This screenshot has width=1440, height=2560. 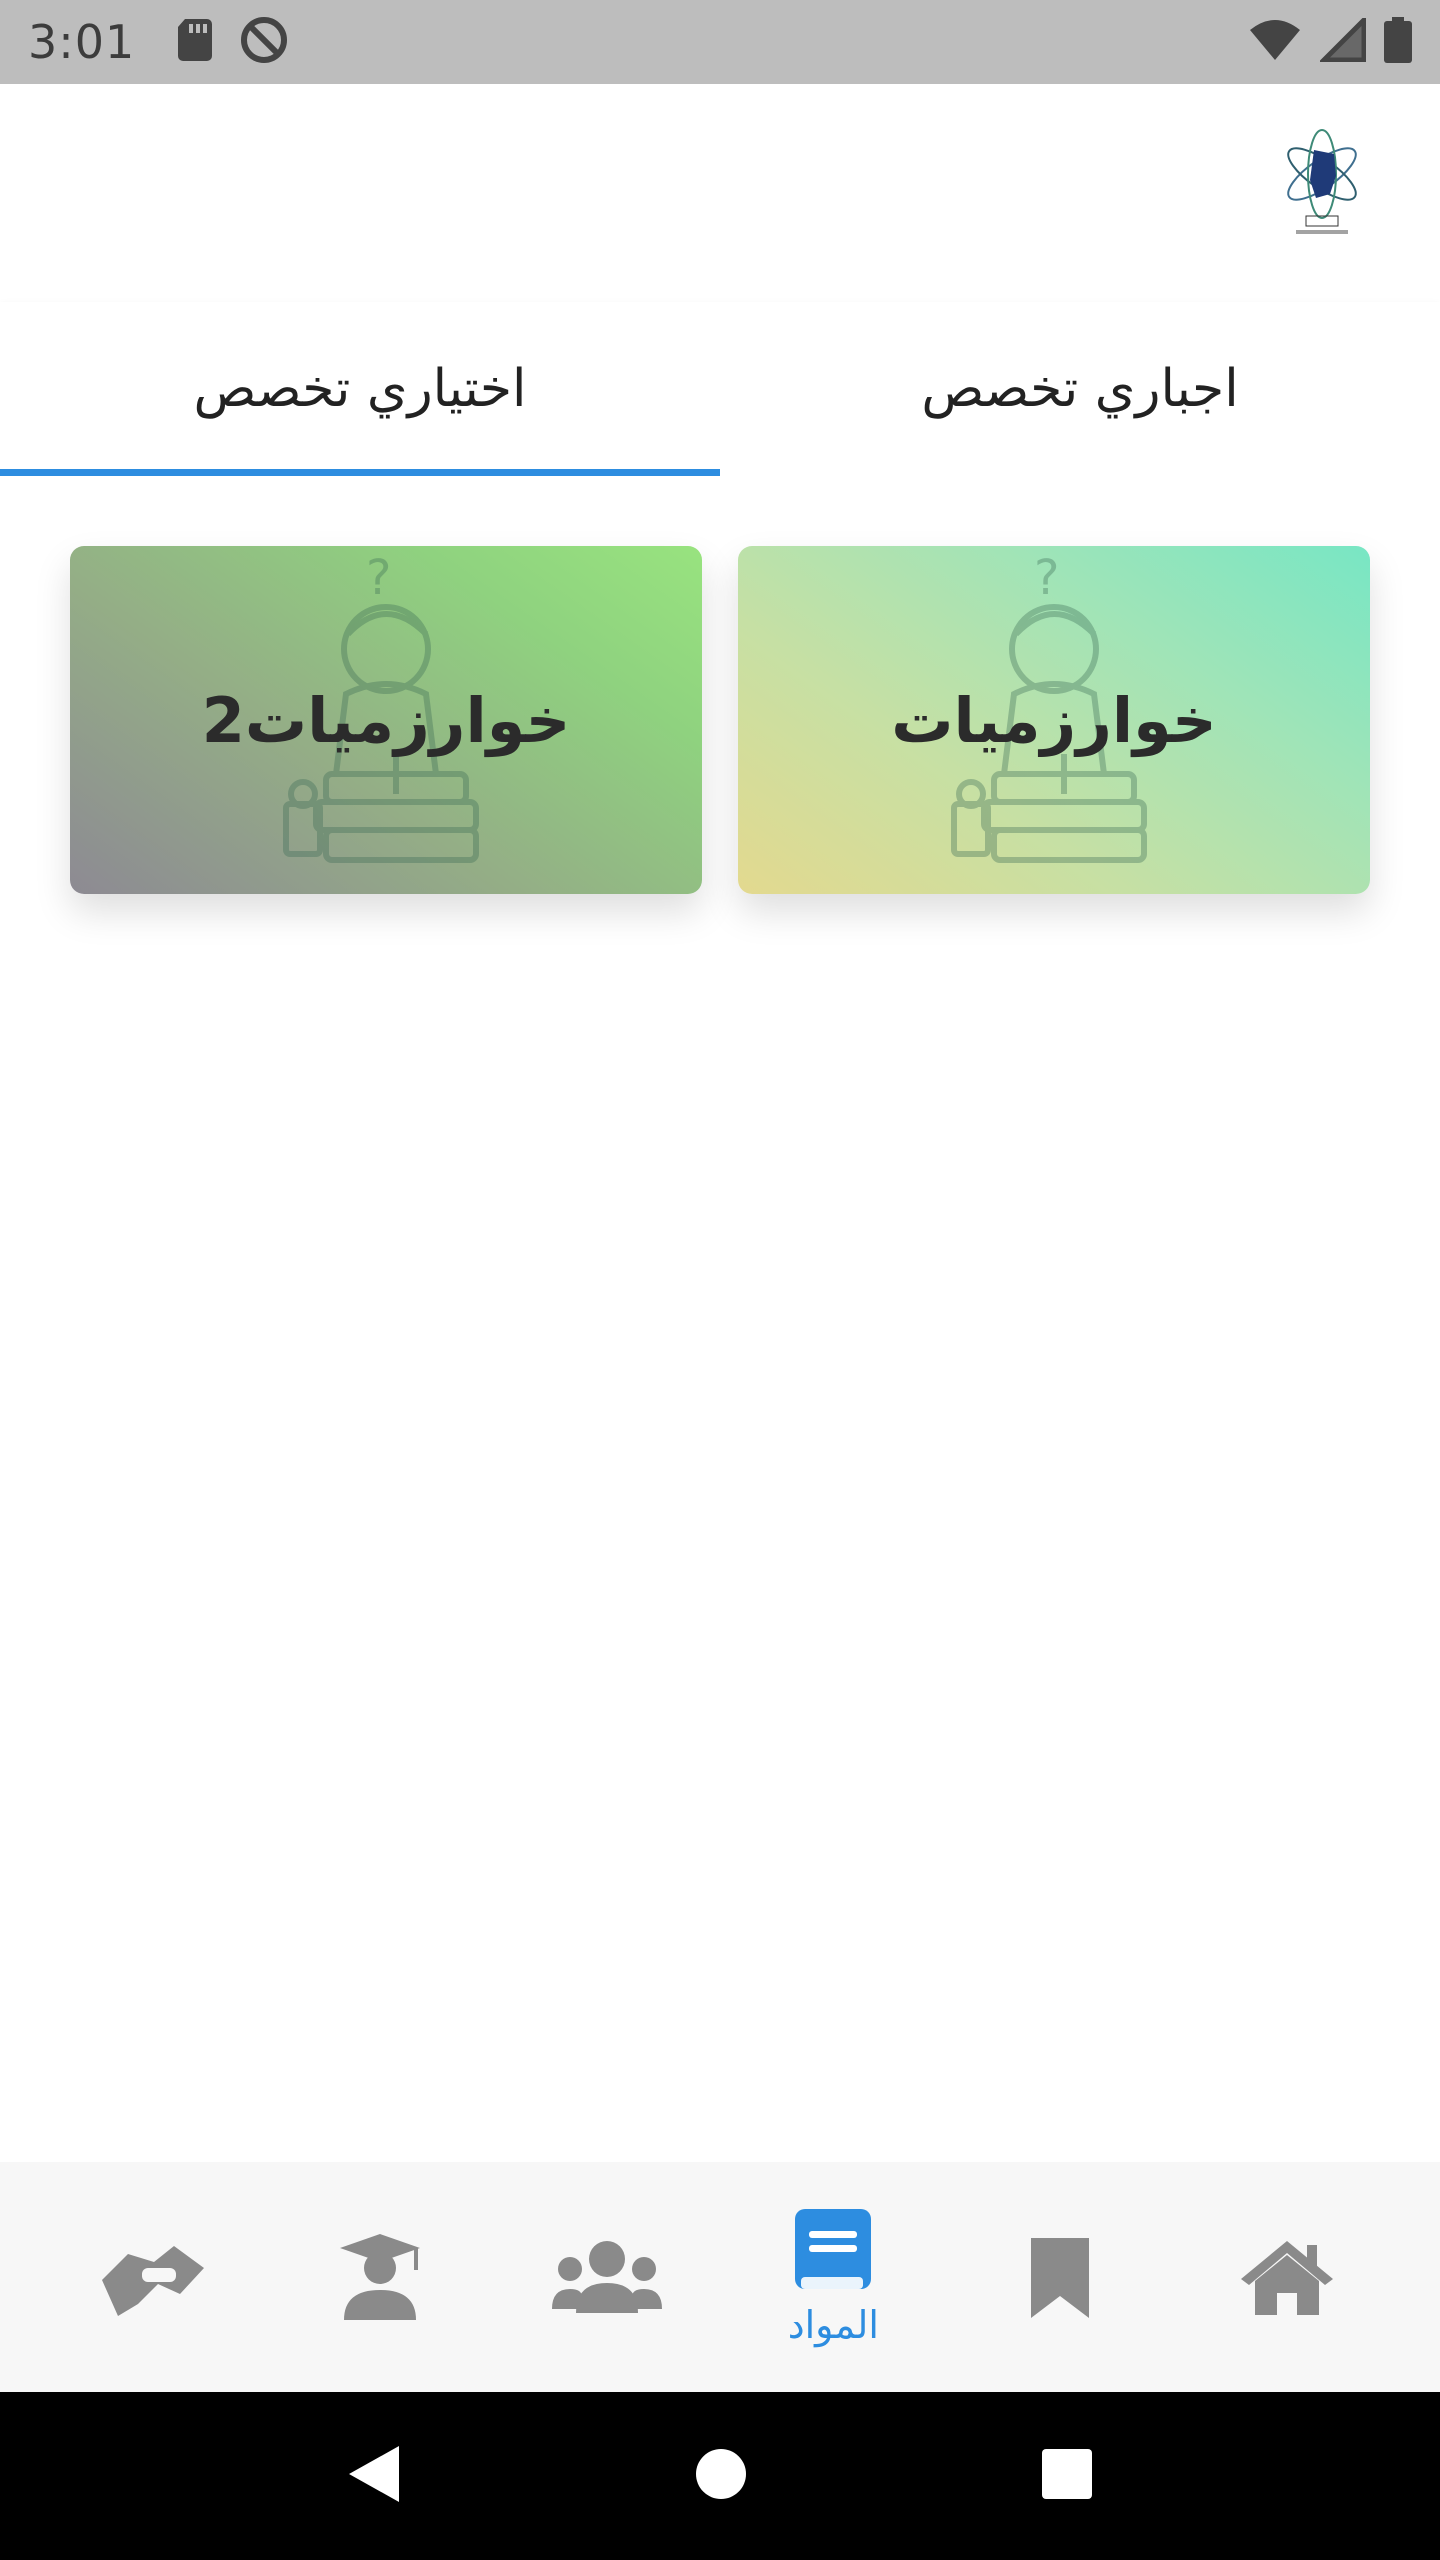 I want to click on status-time: 3:01, so click(x=82, y=42).